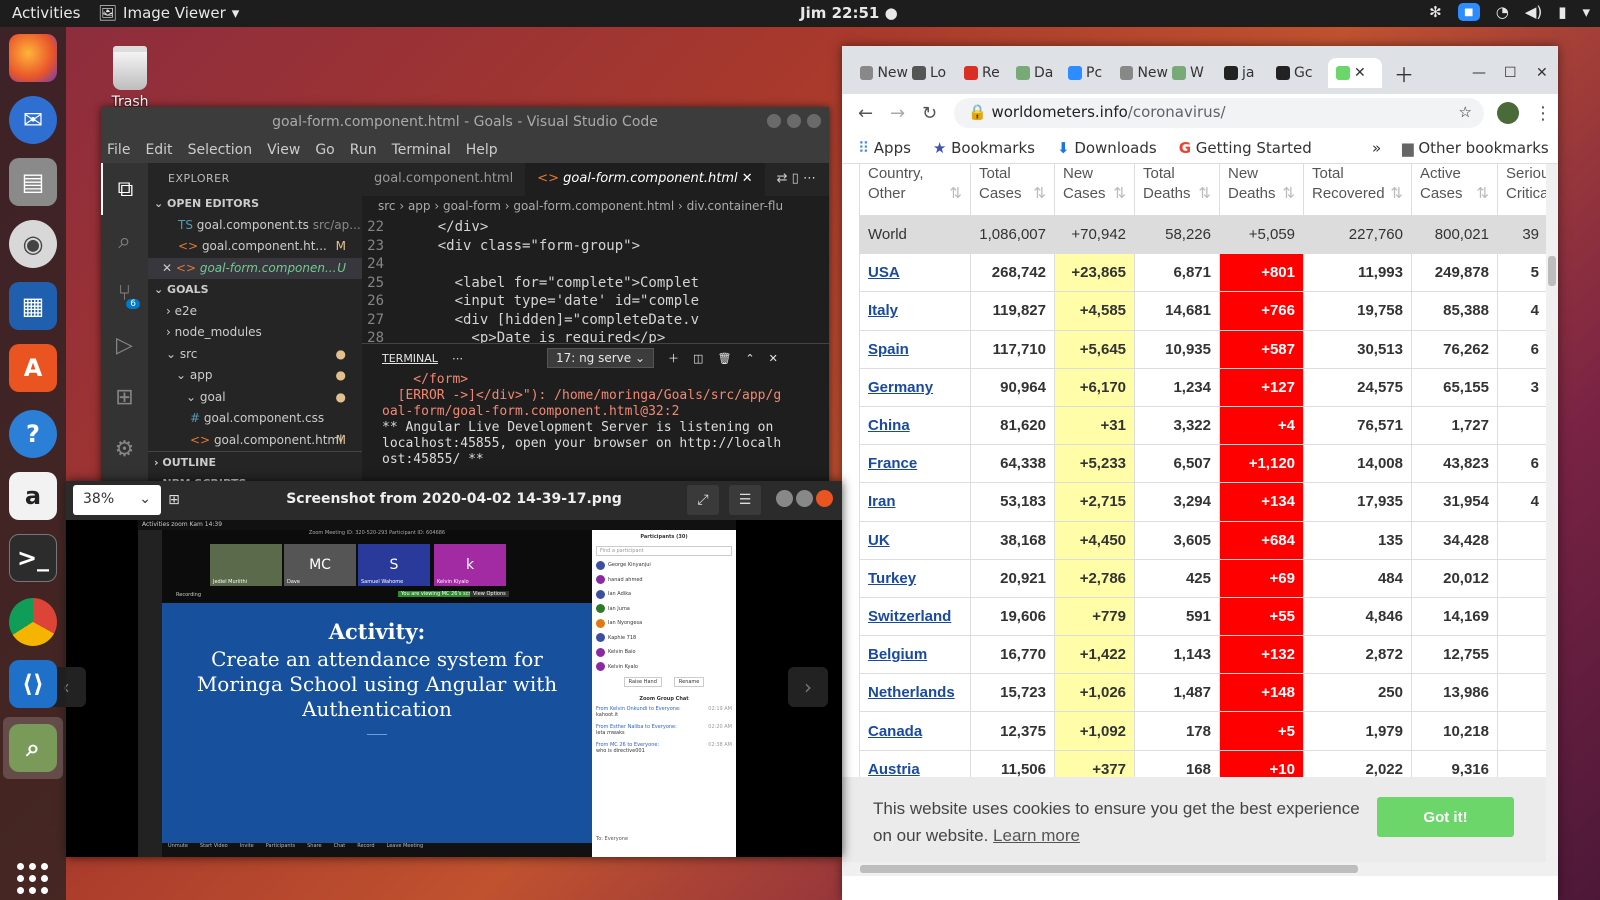 The width and height of the screenshot is (1600, 900). Describe the element at coordinates (33, 244) in the screenshot. I see `rhythmbox-icon: ◉` at that location.